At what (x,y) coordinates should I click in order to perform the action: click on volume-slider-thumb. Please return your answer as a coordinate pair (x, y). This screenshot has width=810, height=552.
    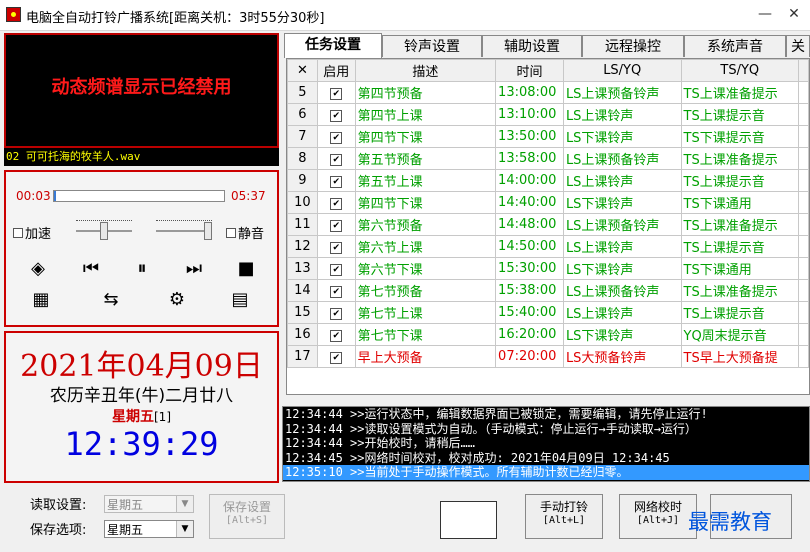
    Looking at the image, I should click on (208, 231).